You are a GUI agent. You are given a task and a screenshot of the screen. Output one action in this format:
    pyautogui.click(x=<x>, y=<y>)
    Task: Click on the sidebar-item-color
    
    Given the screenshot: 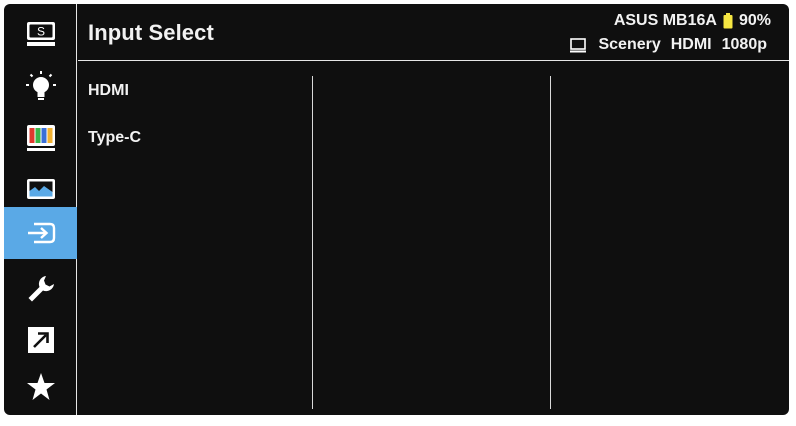 What is the action you would take?
    pyautogui.click(x=40, y=138)
    